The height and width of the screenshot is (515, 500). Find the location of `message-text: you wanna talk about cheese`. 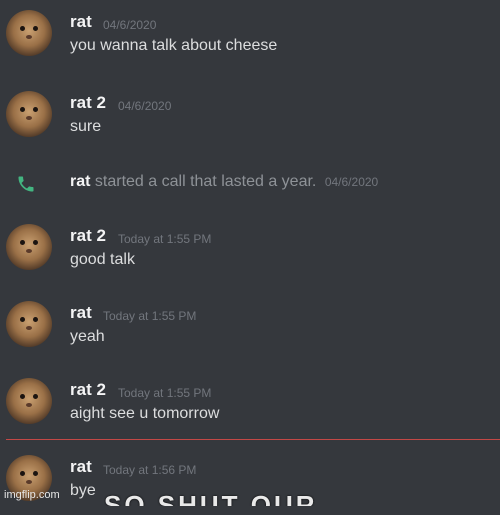

message-text: you wanna talk about cheese is located at coordinates (174, 45).